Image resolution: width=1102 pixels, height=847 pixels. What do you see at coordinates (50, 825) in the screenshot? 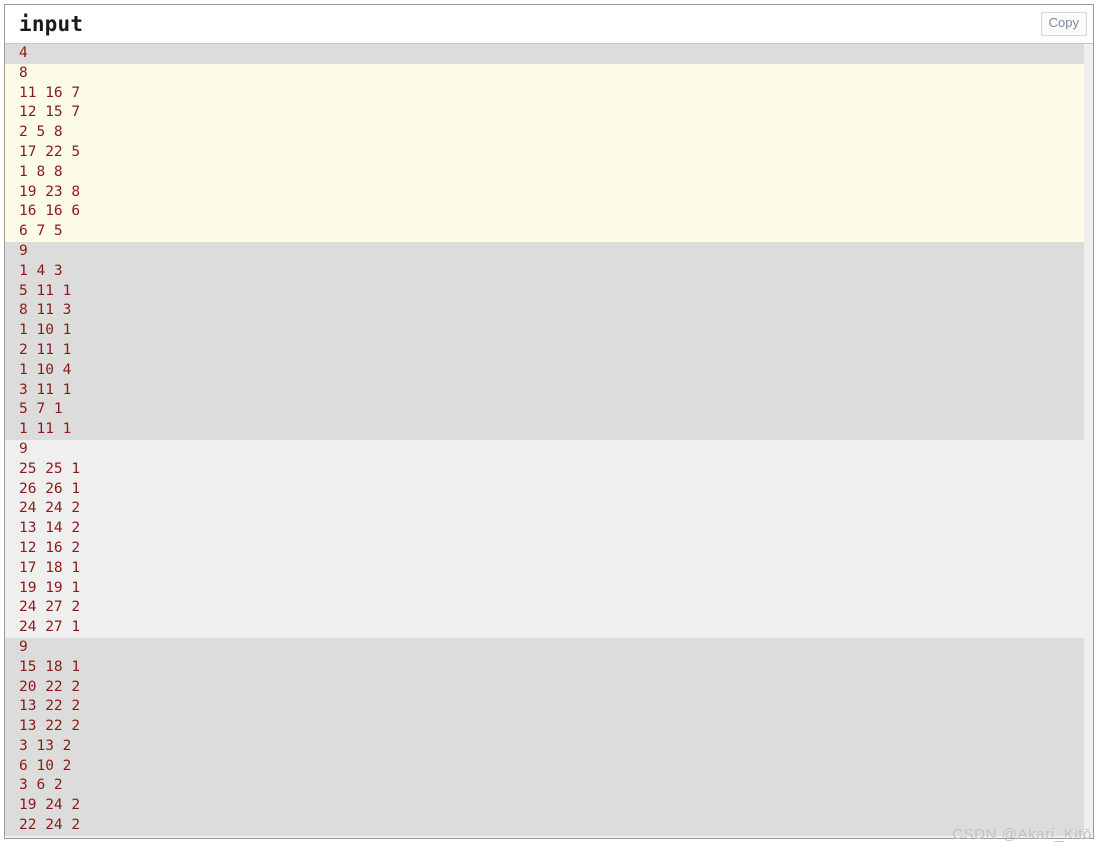
I see `code-line: 22 24 2` at bounding box center [50, 825].